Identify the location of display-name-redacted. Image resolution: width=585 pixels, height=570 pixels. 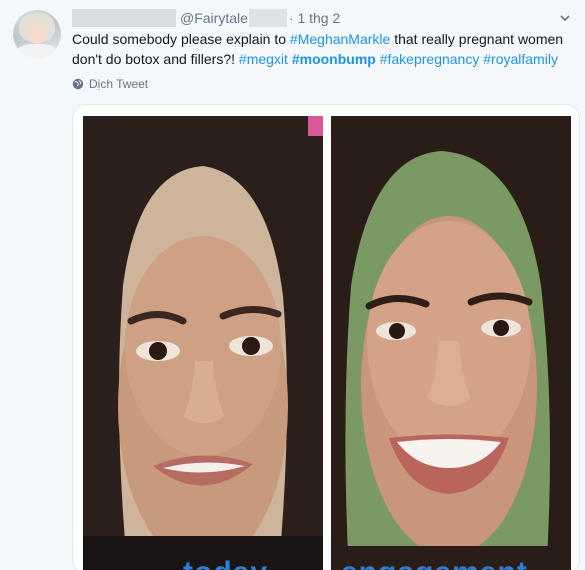
(124, 18).